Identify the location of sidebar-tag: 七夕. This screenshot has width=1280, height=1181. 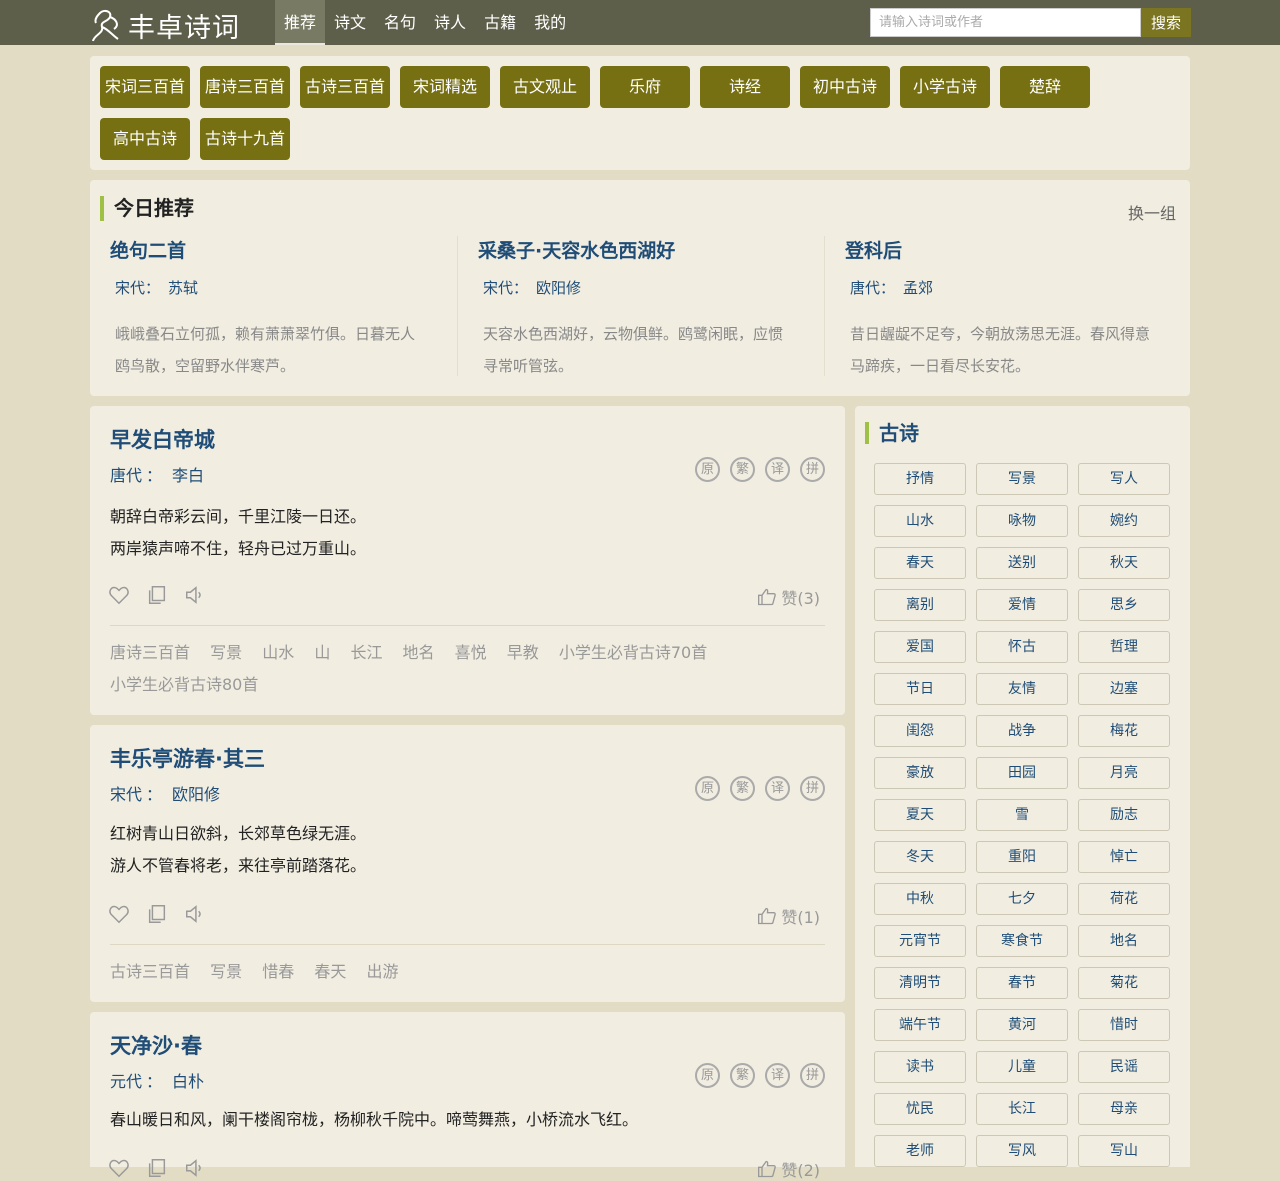
(1022, 899).